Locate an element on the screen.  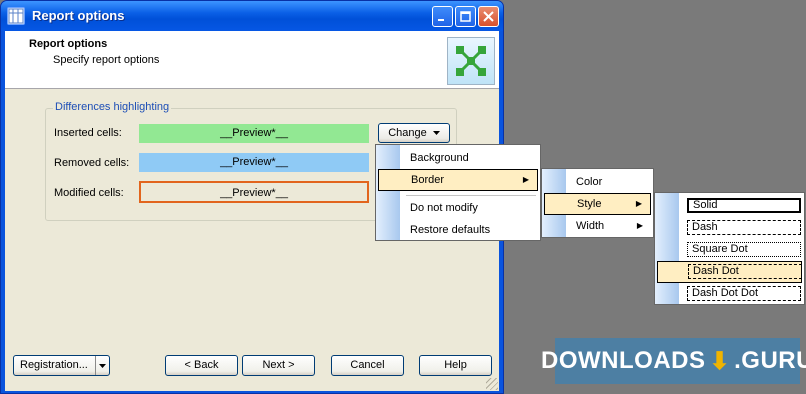
inserted-cells-label: Inserted cells: is located at coordinates (88, 133).